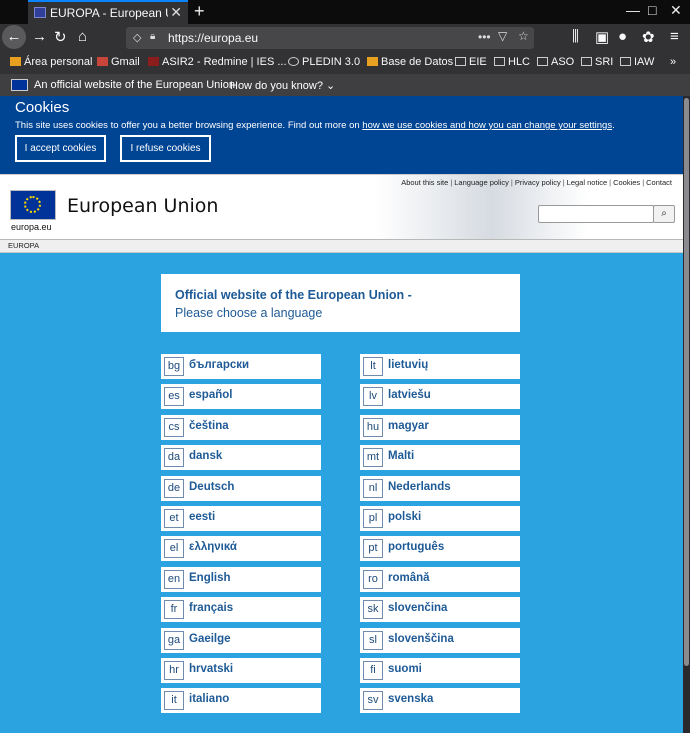  I want to click on tracking-shield-icon: ◇, so click(137, 37).